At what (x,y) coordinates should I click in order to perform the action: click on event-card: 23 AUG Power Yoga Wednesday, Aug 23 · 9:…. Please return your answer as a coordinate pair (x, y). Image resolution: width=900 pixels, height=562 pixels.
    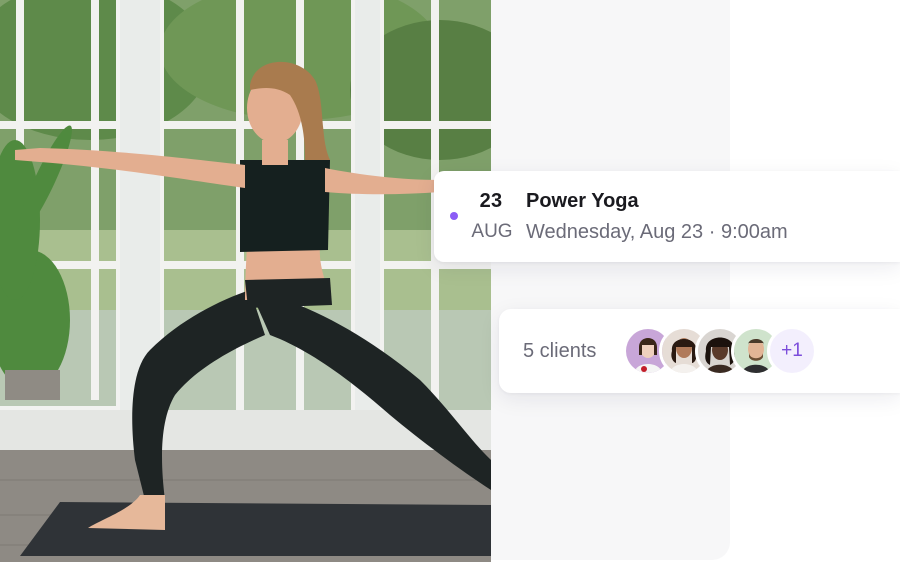
    Looking at the image, I should click on (667, 216).